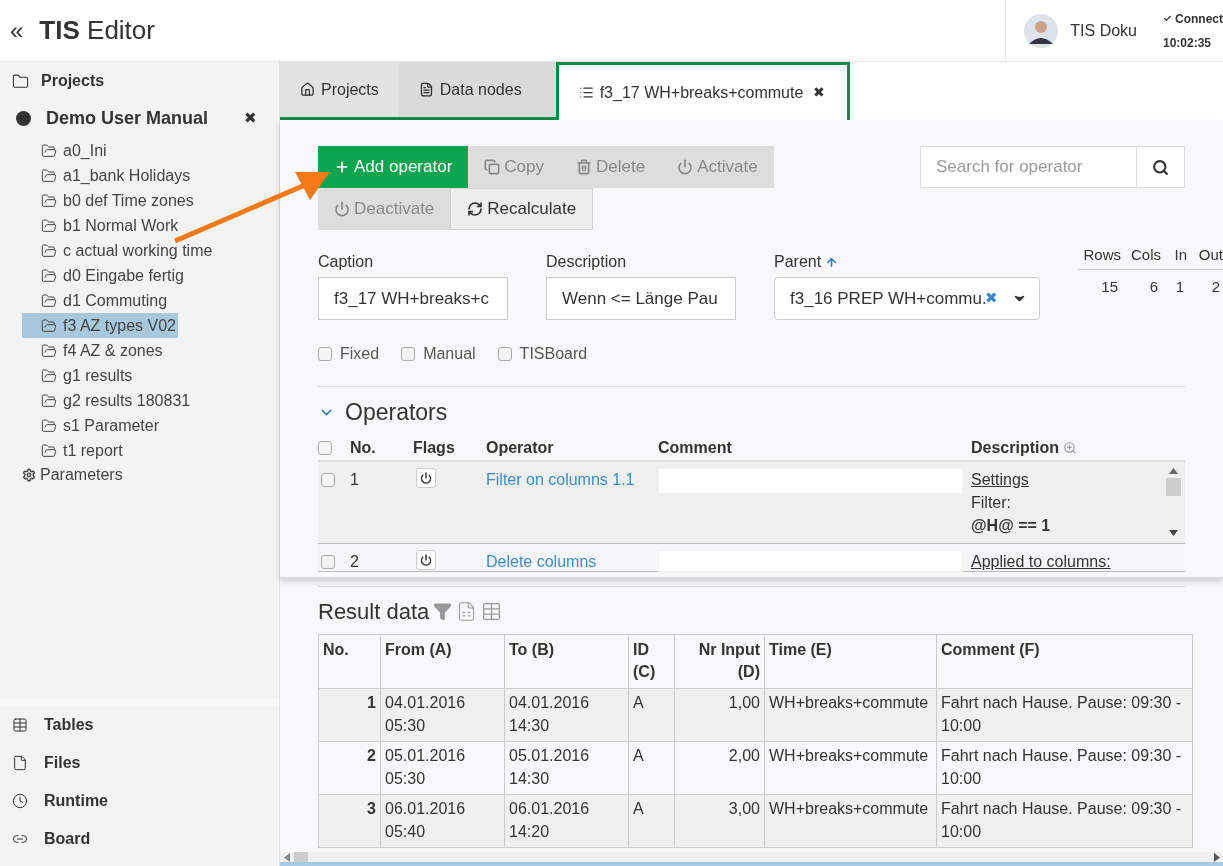  I want to click on stat-header: Out, so click(1207, 257).